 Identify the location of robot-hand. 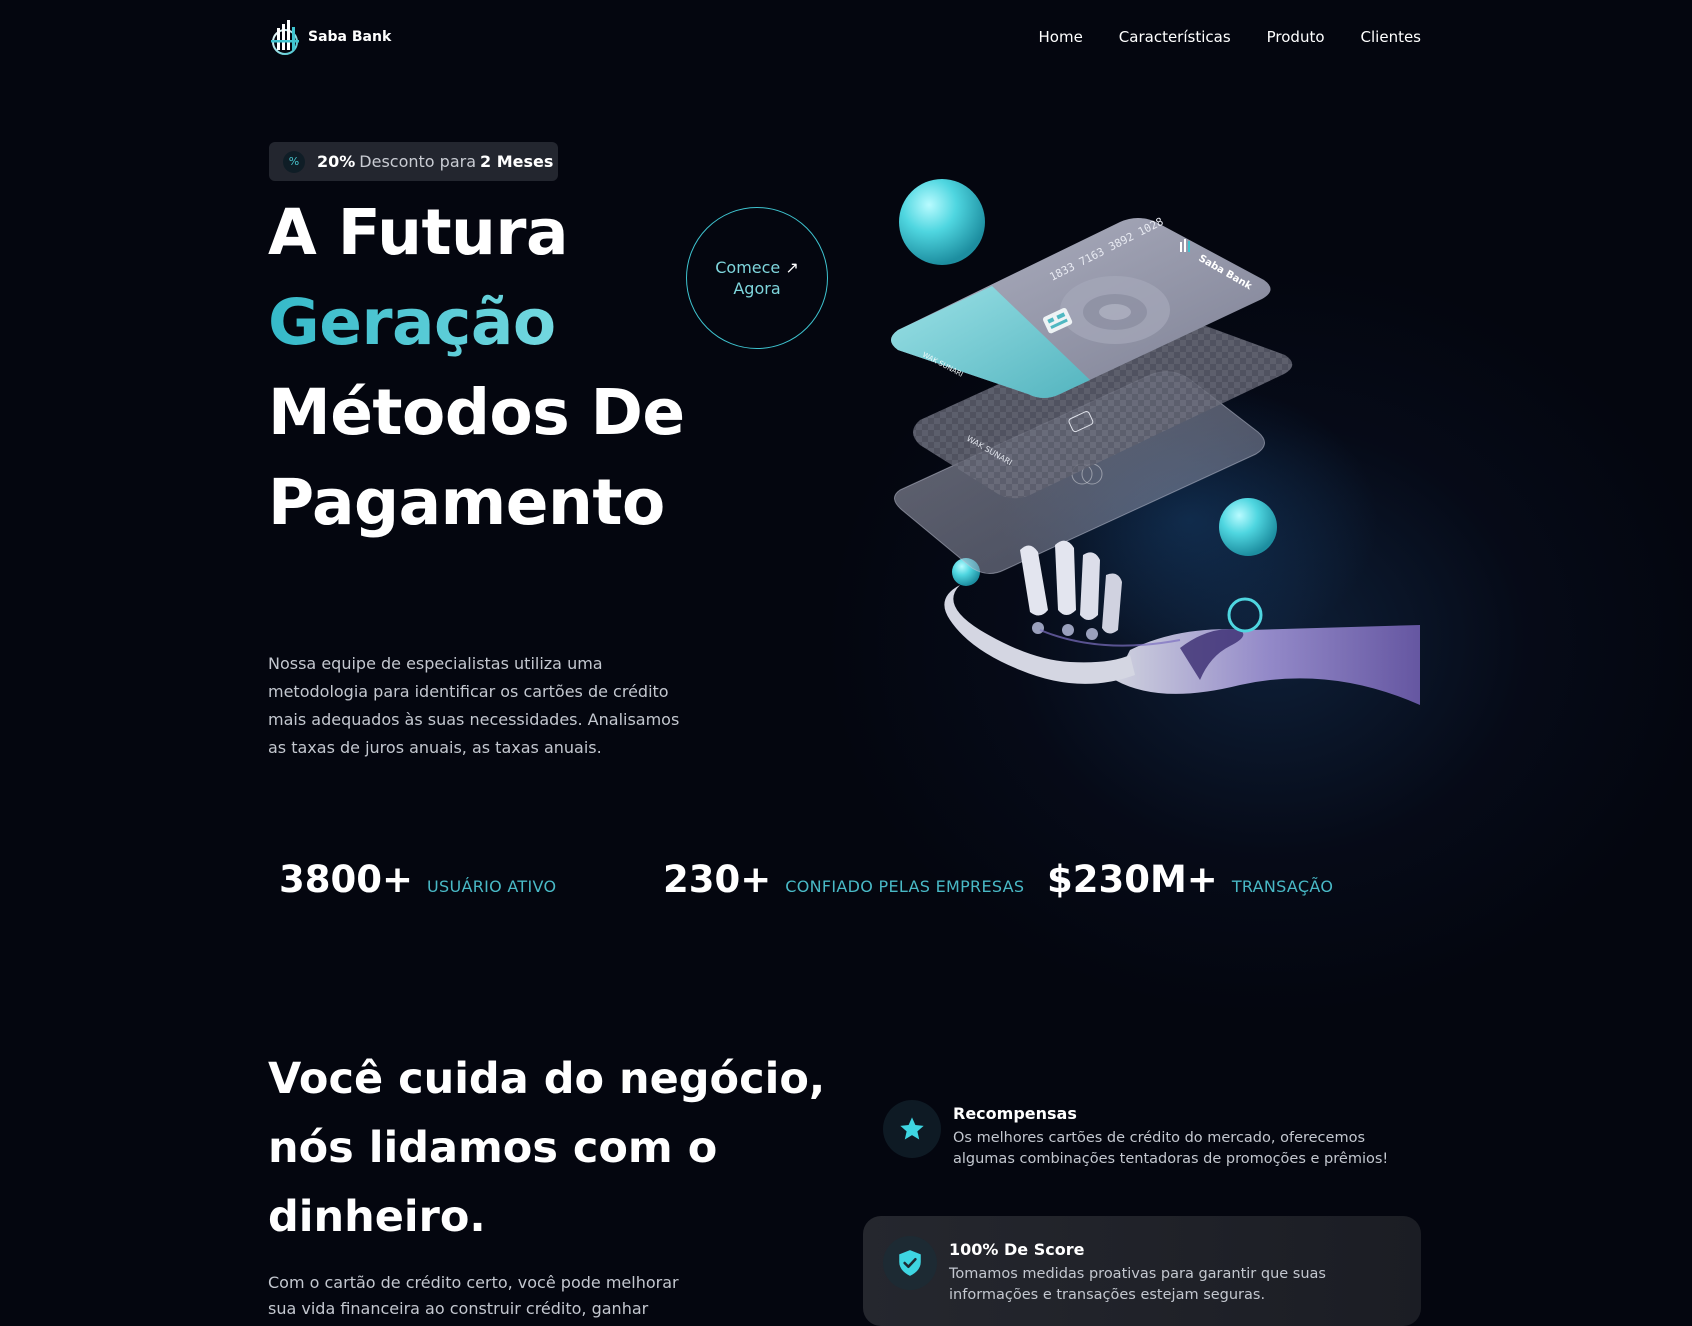
(1182, 622).